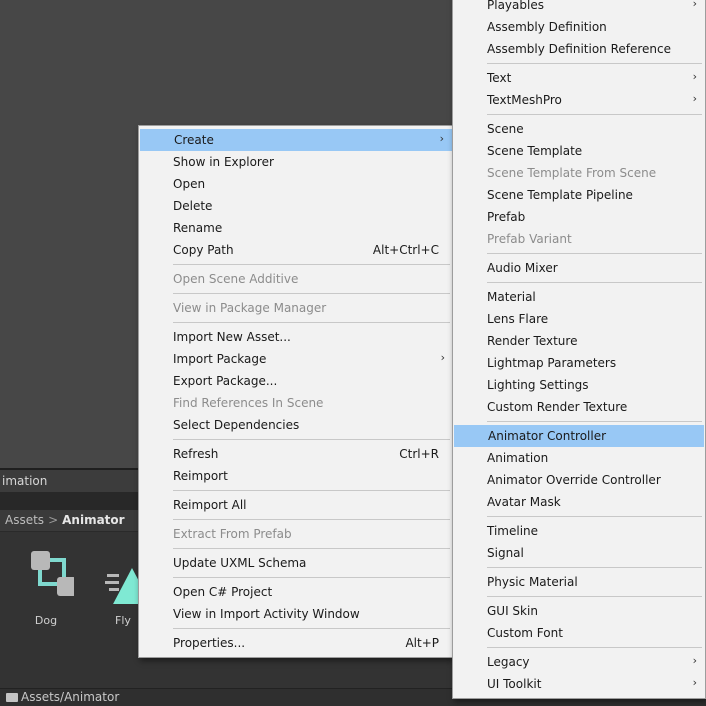 Image resolution: width=706 pixels, height=706 pixels. What do you see at coordinates (547, 436) in the screenshot?
I see `menu-item-label: Animator Controller` at bounding box center [547, 436].